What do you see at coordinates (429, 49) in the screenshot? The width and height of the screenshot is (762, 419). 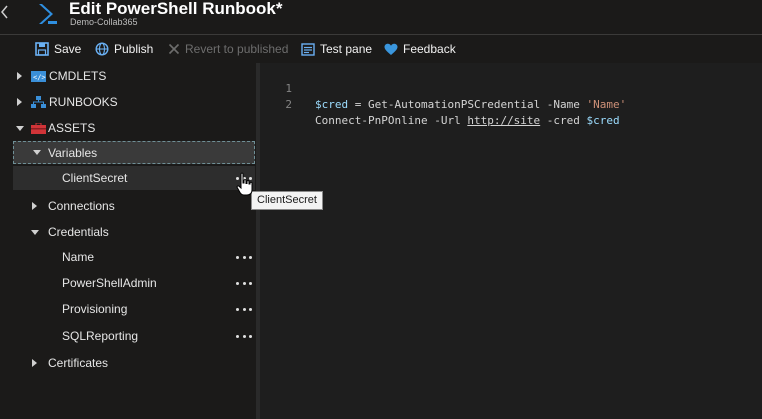 I see `feedback-label: Feedback` at bounding box center [429, 49].